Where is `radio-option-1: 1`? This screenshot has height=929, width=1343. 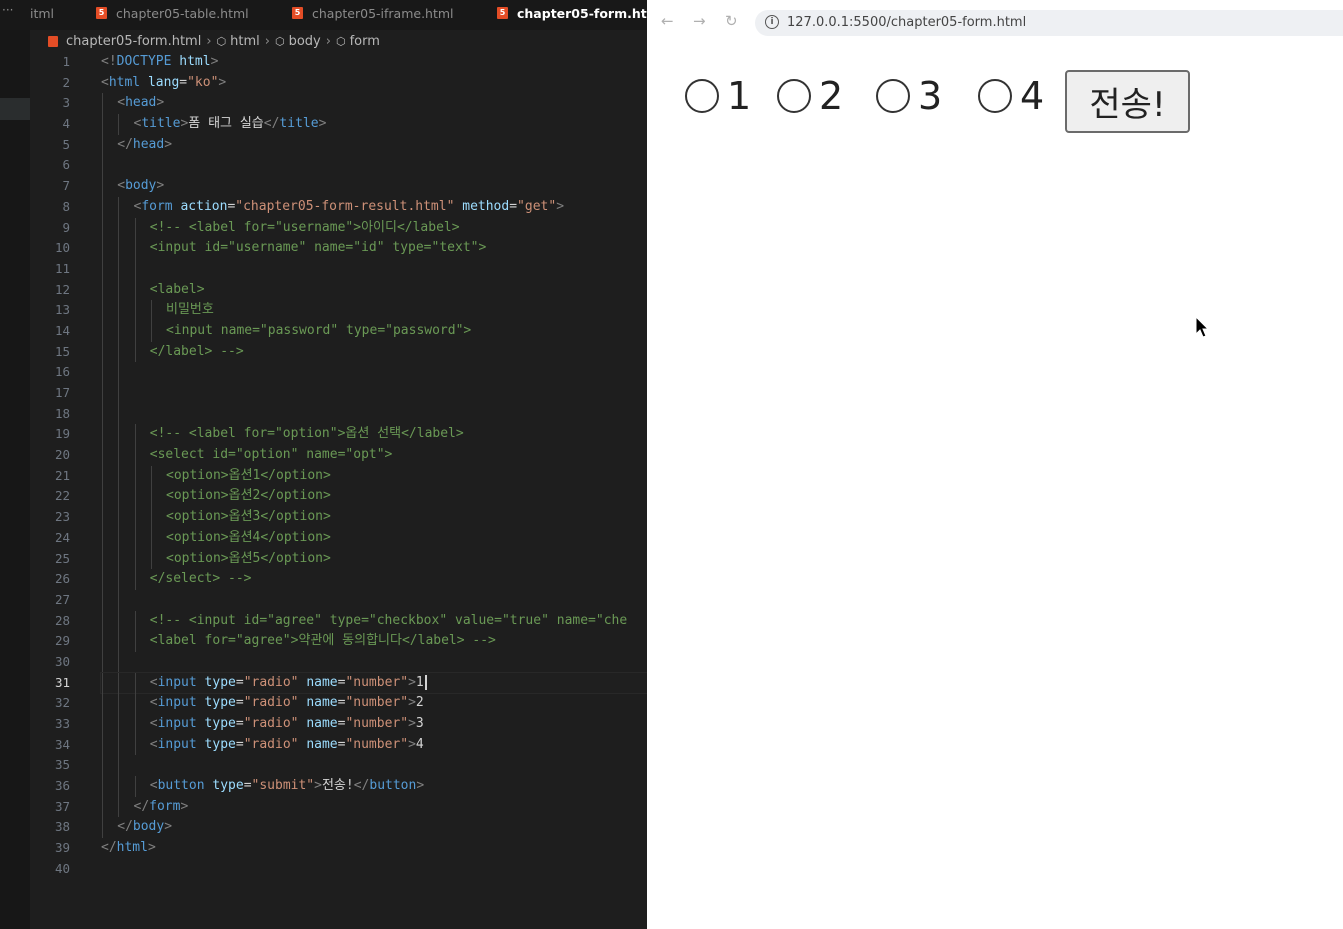 radio-option-1: 1 is located at coordinates (718, 96).